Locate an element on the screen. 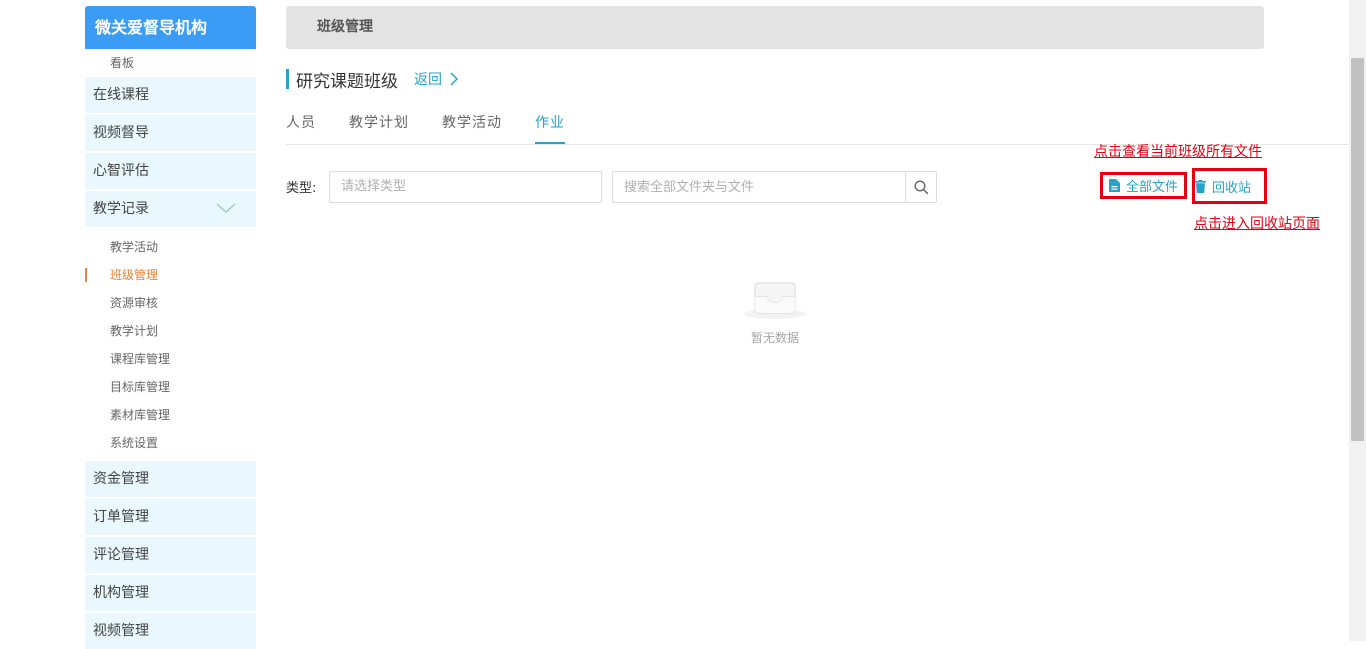 The width and height of the screenshot is (1366, 649). tab-homework: 作业 is located at coordinates (550, 128).